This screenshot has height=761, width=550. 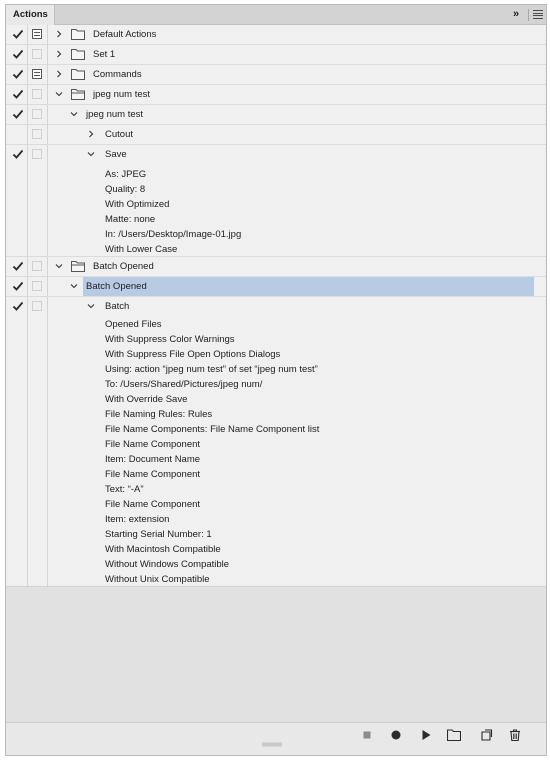 What do you see at coordinates (515, 735) in the screenshot?
I see `trash-icon` at bounding box center [515, 735].